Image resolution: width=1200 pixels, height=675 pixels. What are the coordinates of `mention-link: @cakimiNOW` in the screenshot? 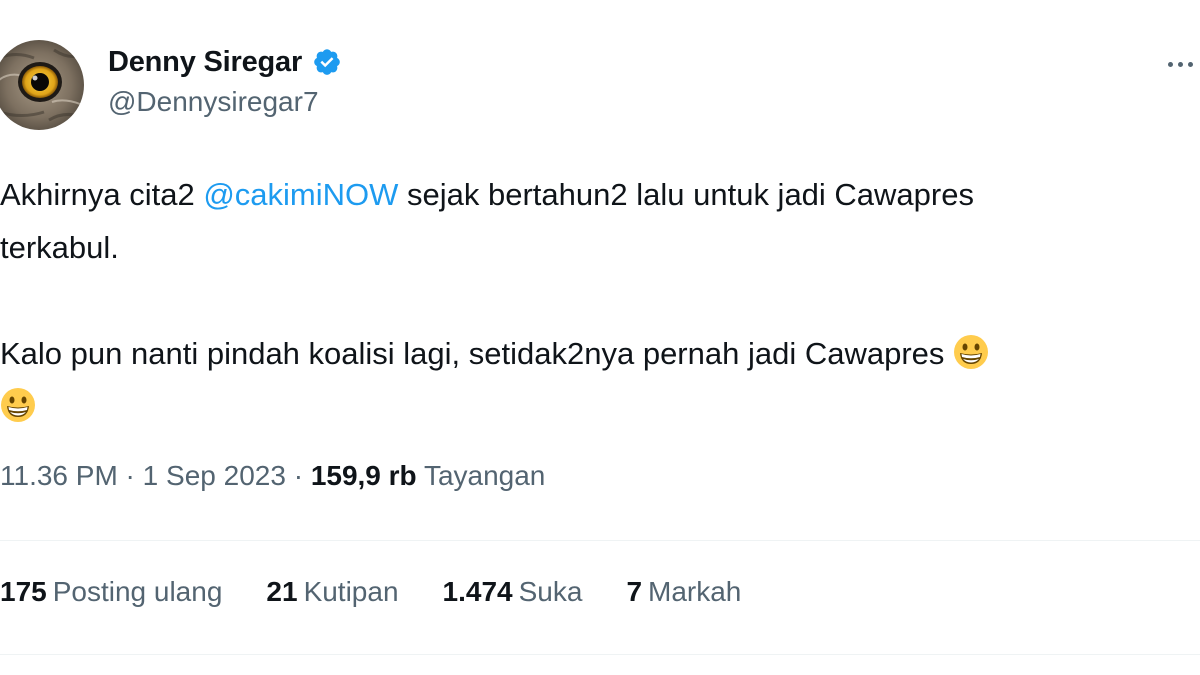 It's located at (300, 194).